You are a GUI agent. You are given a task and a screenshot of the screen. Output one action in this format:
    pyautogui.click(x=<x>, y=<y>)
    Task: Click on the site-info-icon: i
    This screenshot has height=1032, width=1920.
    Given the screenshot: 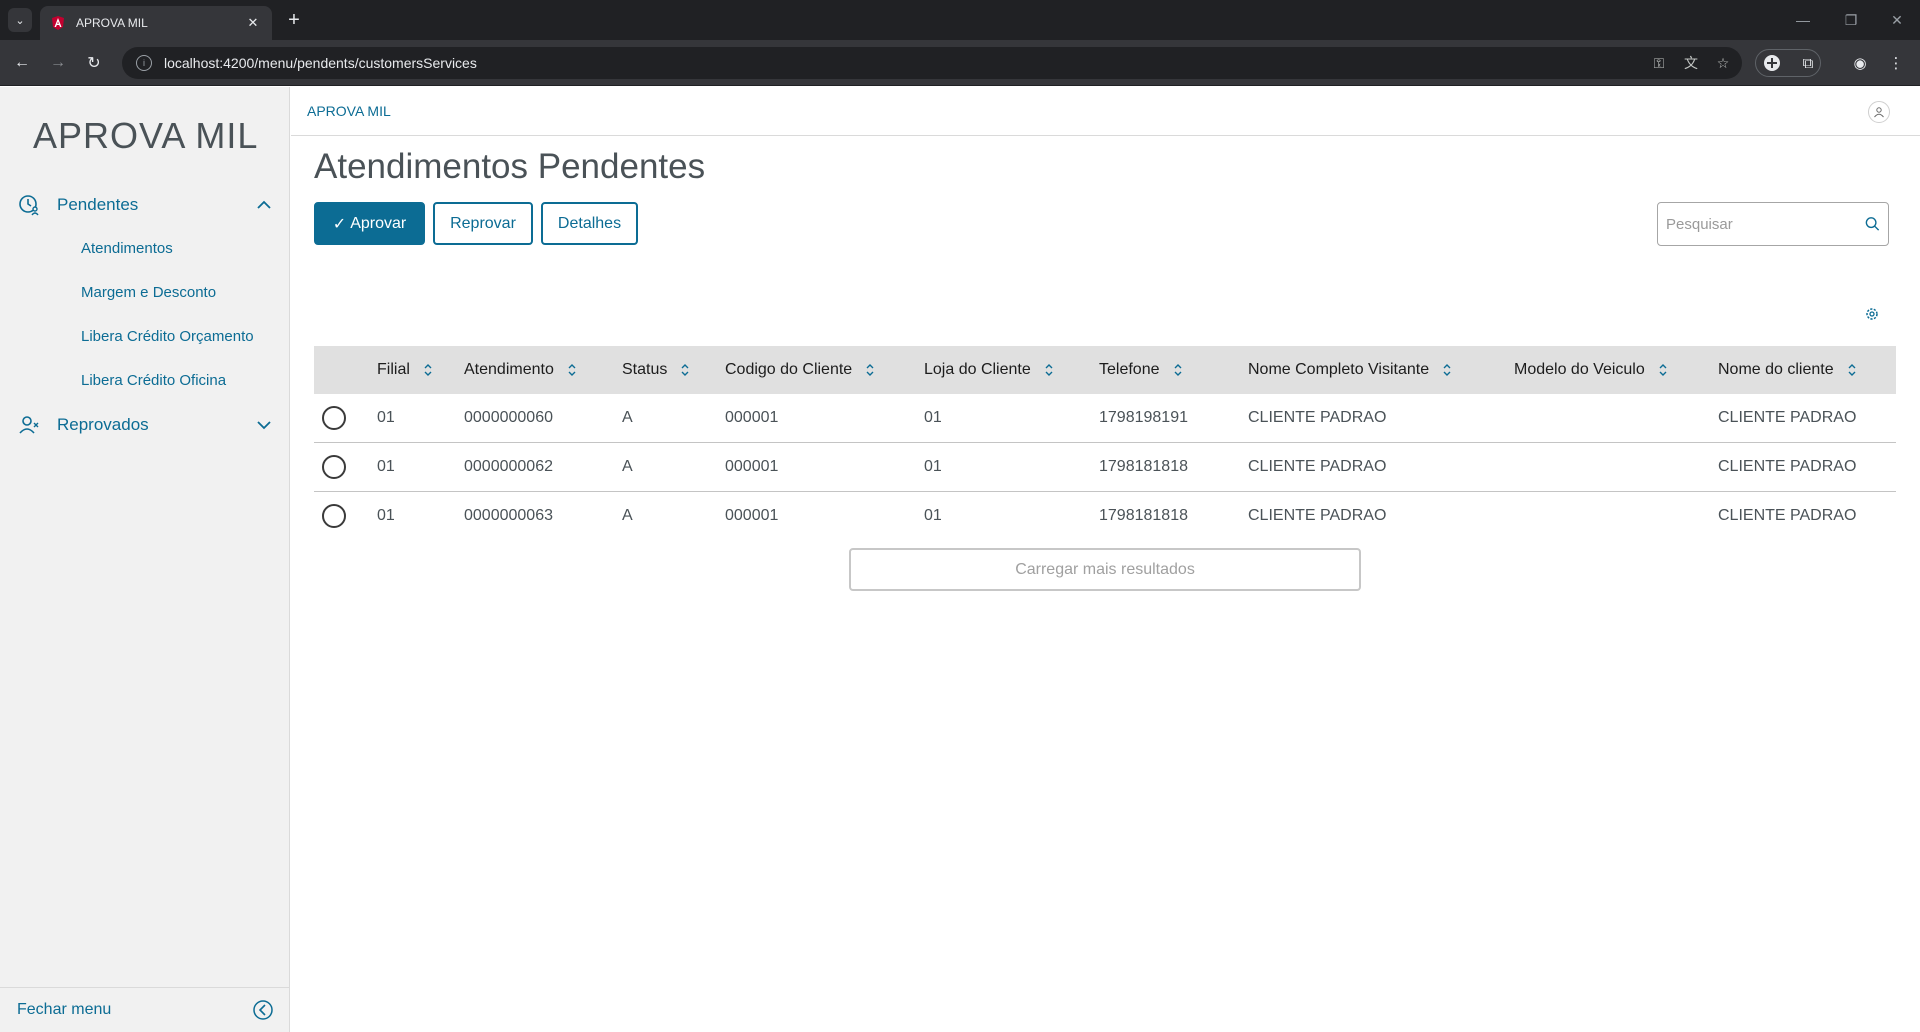 What is the action you would take?
    pyautogui.click(x=144, y=63)
    